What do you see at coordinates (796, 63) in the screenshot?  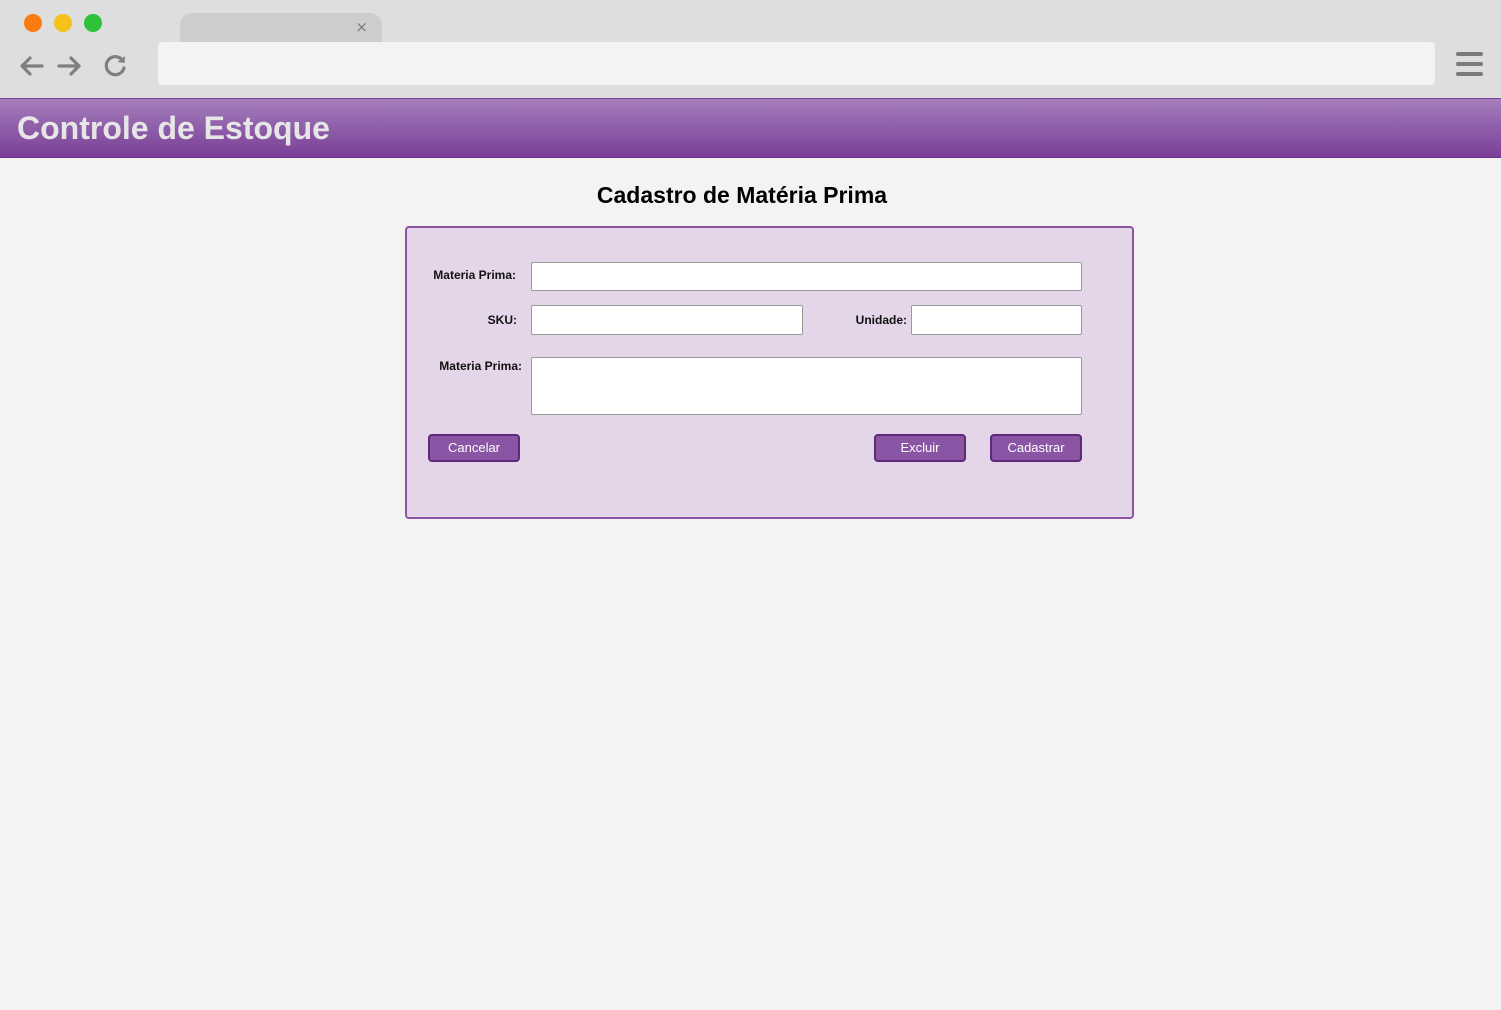 I see `address-bar` at bounding box center [796, 63].